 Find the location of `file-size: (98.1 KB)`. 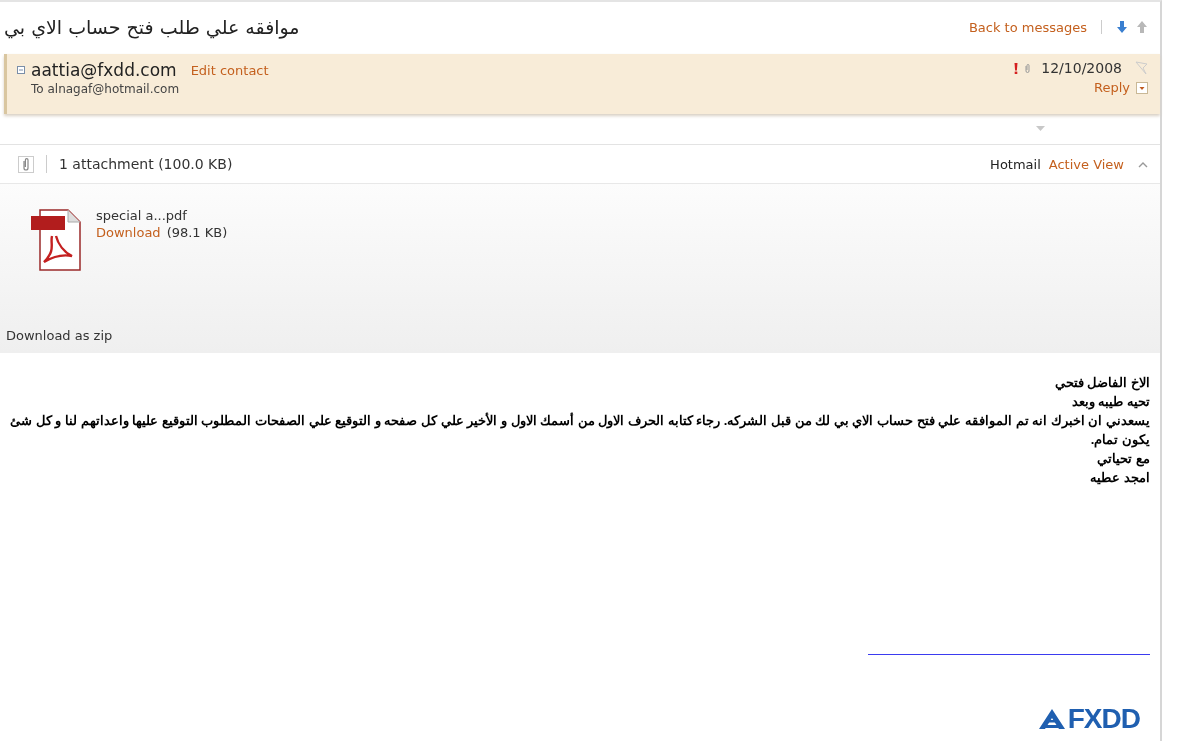

file-size: (98.1 KB) is located at coordinates (197, 232).